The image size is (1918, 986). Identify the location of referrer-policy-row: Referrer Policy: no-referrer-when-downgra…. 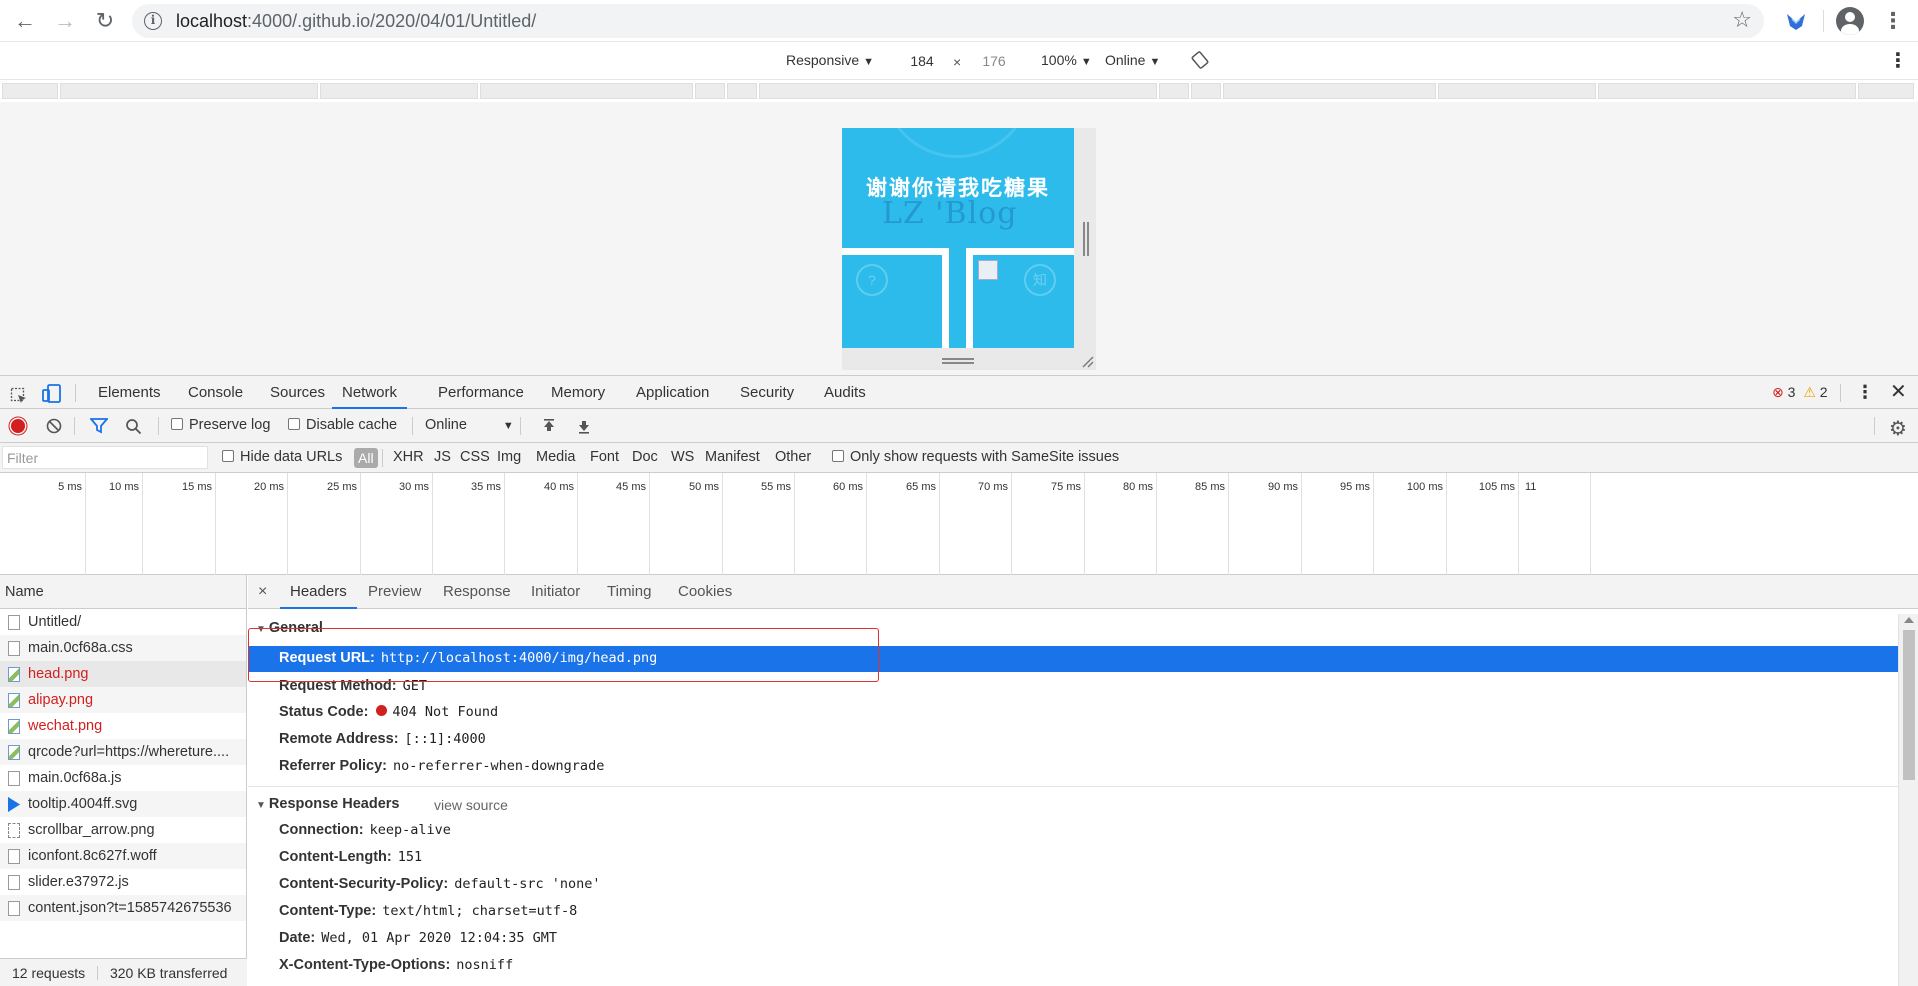
(441, 766).